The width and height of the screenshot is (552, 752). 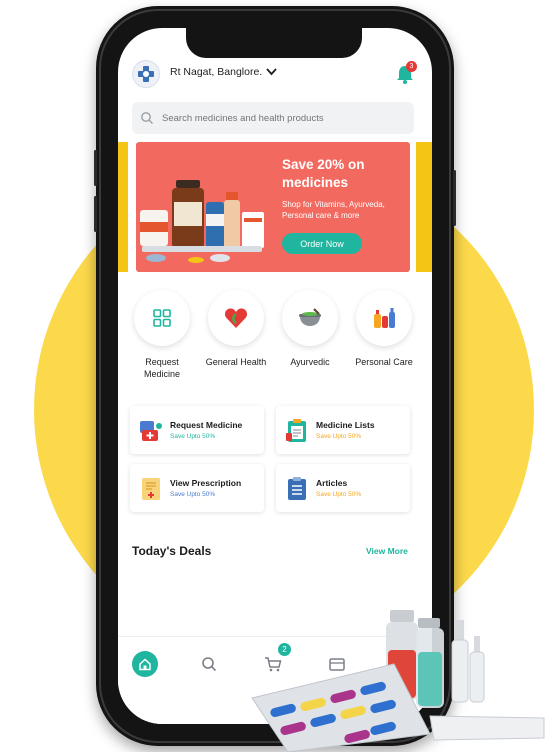 I want to click on medicine-bottles-illustration, so click(x=202, y=221).